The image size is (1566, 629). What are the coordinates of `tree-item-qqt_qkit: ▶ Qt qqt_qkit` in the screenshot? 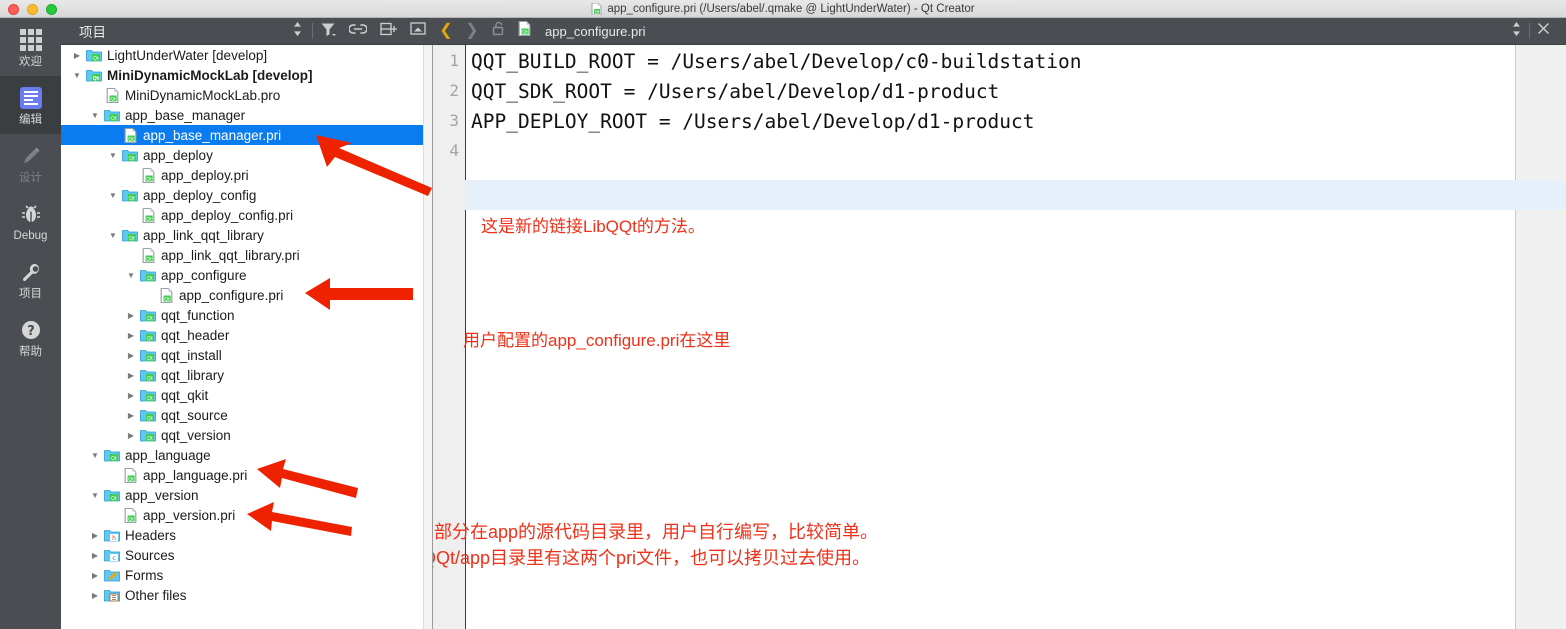 It's located at (246, 395).